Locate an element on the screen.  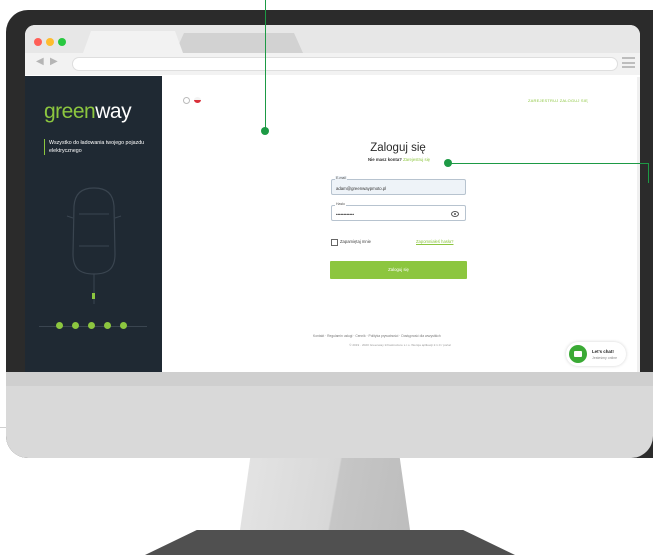
car-outline-icon is located at coordinates (94, 245).